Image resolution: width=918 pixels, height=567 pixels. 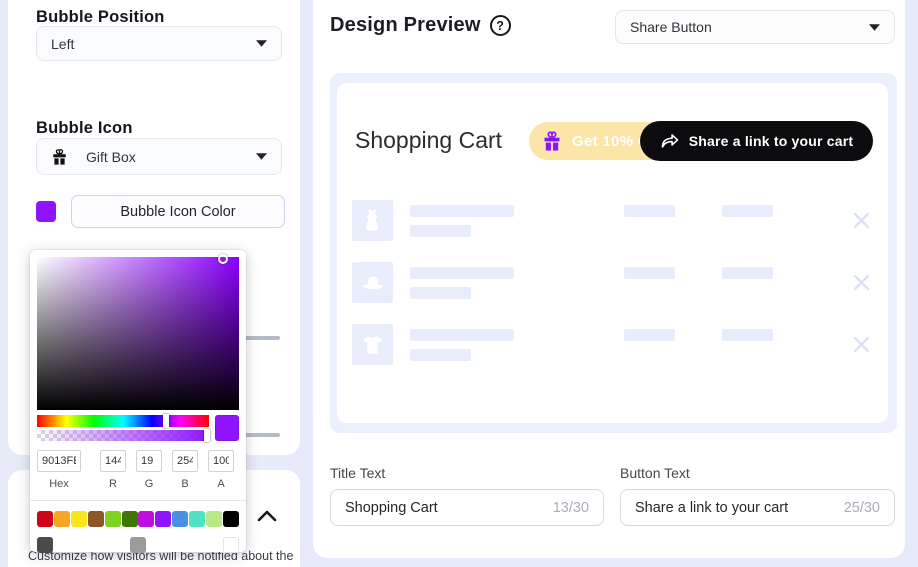 I want to click on title-text-field-wrap: 13/30, so click(x=467, y=507).